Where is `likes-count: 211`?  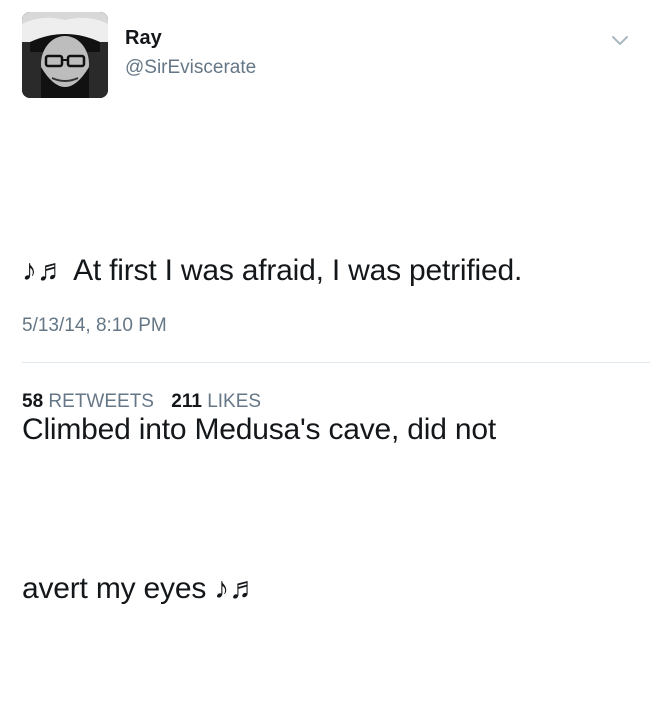
likes-count: 211 is located at coordinates (186, 401).